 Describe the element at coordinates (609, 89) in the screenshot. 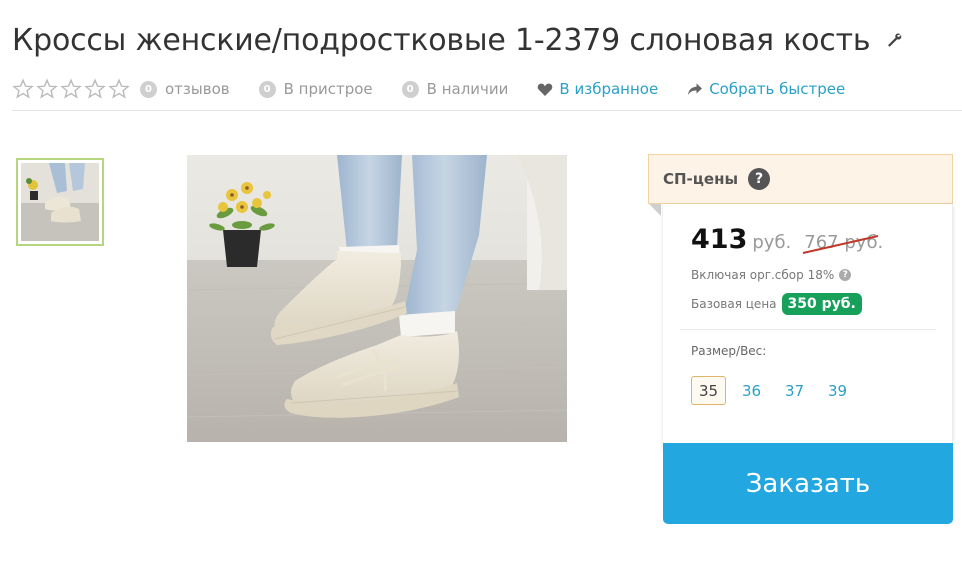

I see `favorite-label: В избранное` at that location.